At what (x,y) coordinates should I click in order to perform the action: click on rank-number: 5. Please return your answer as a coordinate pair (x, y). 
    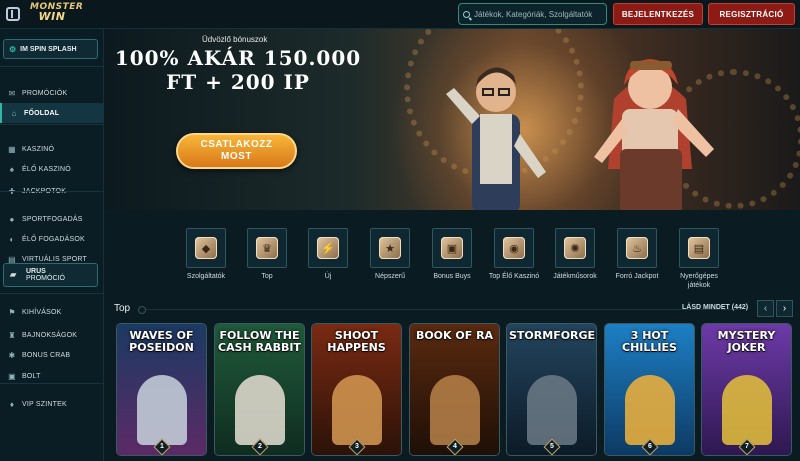
    Looking at the image, I should click on (552, 446).